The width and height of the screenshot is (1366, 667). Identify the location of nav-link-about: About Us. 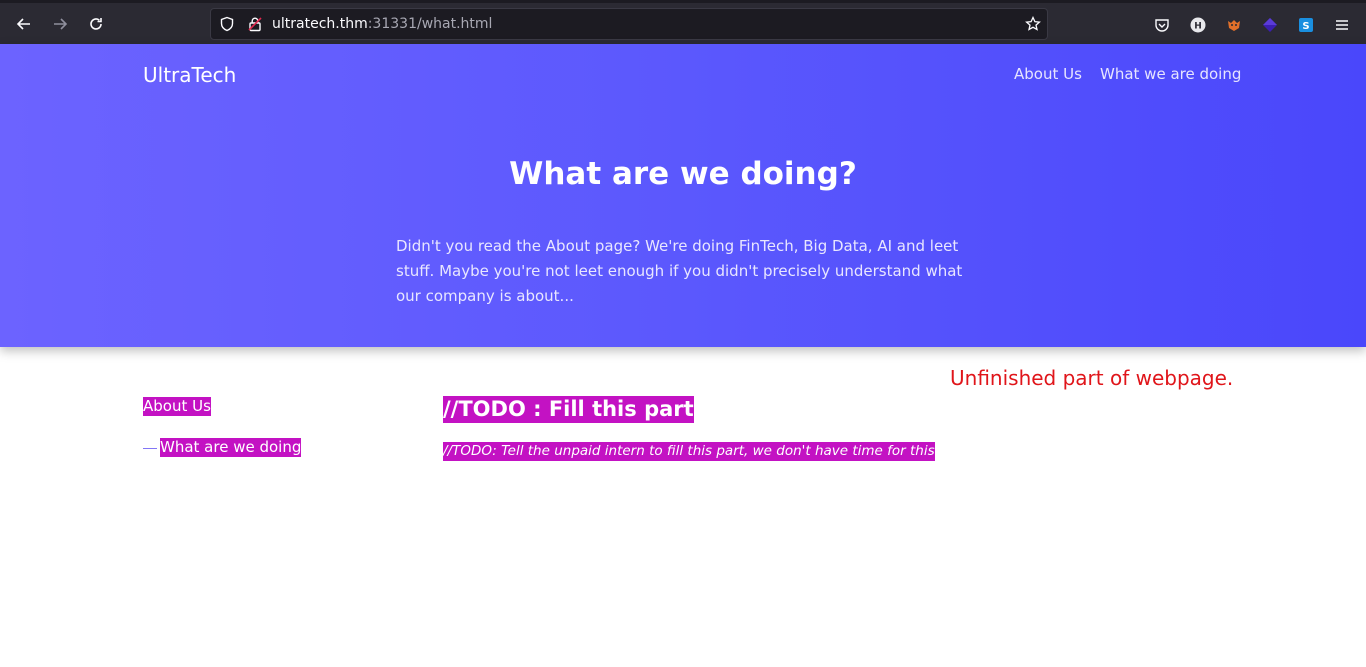
(1048, 74).